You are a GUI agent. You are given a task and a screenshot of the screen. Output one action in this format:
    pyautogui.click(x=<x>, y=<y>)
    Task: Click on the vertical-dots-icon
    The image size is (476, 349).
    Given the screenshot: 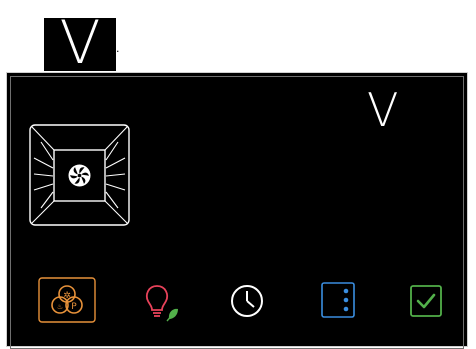 What is the action you would take?
    pyautogui.click(x=338, y=300)
    